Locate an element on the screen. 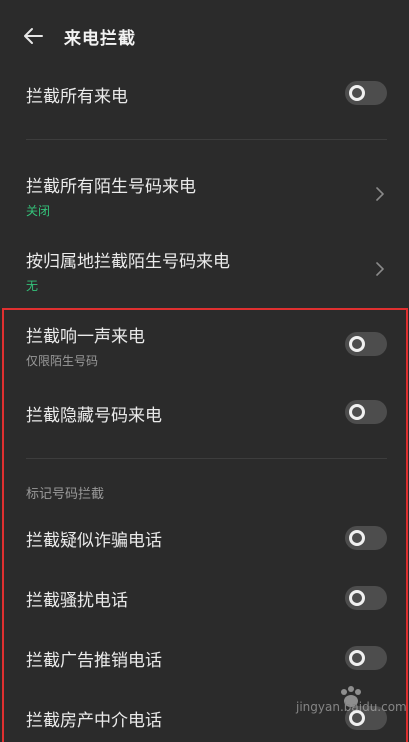  setting-label: 拦截所有陌生号码来电 is located at coordinates (111, 187).